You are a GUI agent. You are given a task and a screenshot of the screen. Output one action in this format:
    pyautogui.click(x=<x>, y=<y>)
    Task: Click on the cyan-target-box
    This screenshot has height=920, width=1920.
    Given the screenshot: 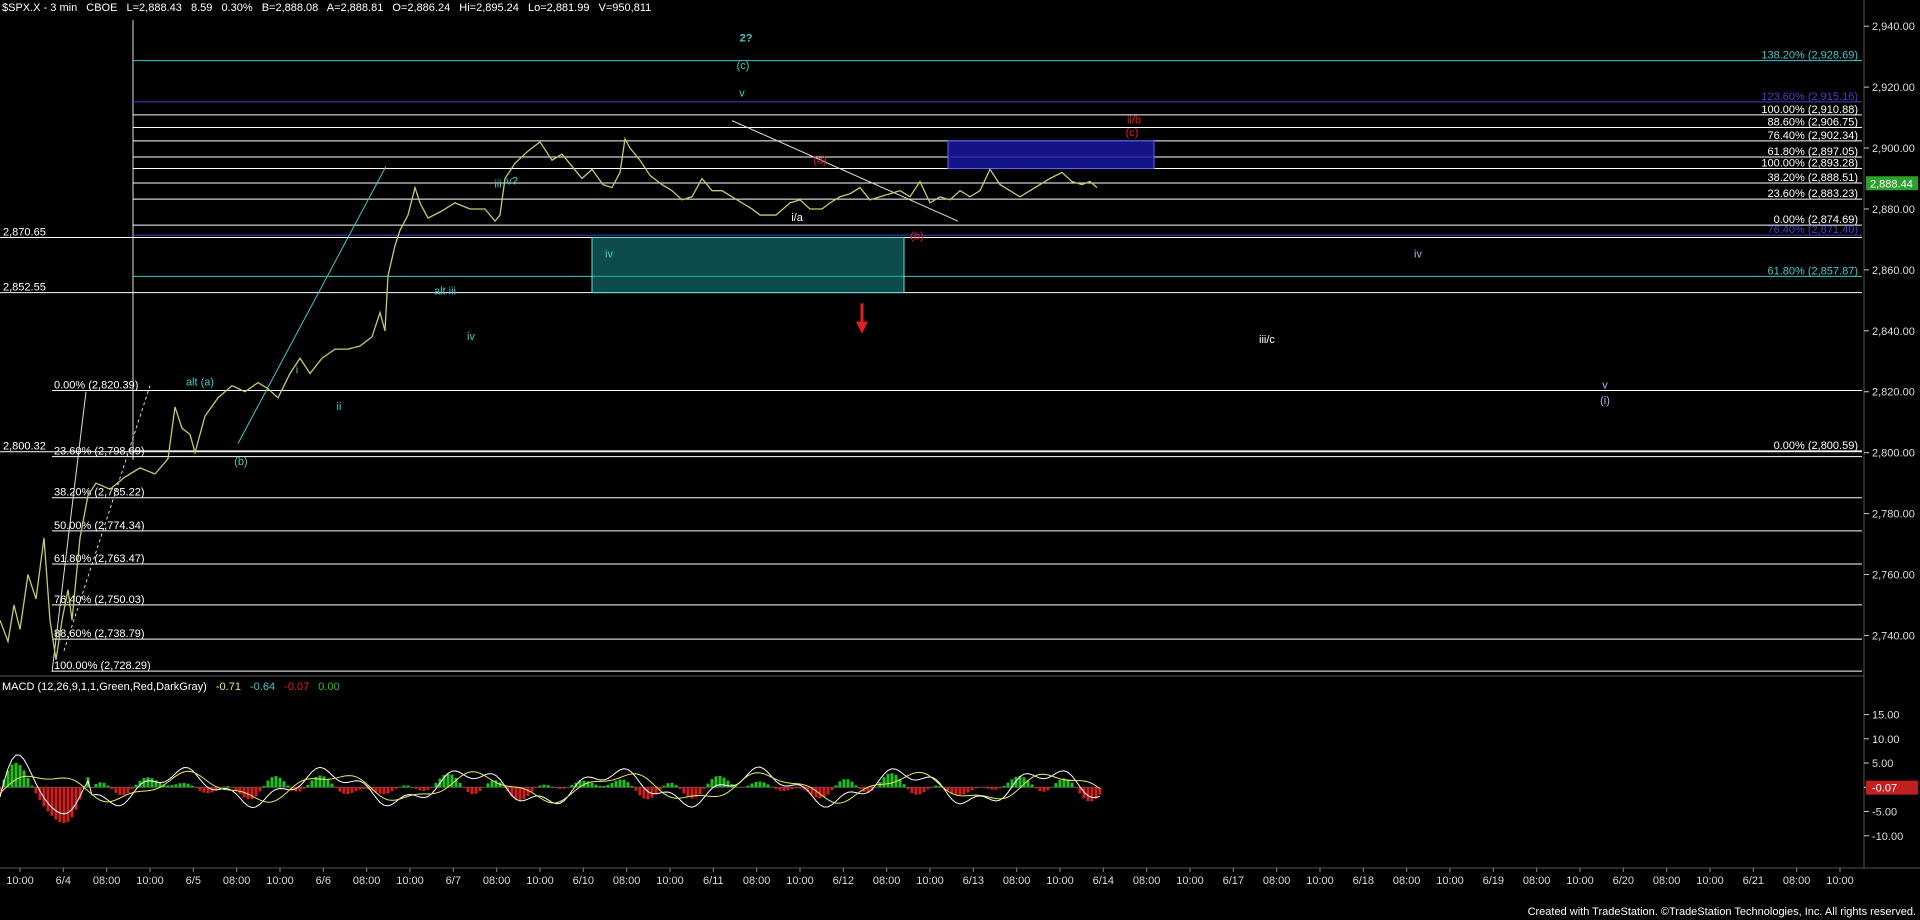 What is the action you would take?
    pyautogui.click(x=748, y=265)
    